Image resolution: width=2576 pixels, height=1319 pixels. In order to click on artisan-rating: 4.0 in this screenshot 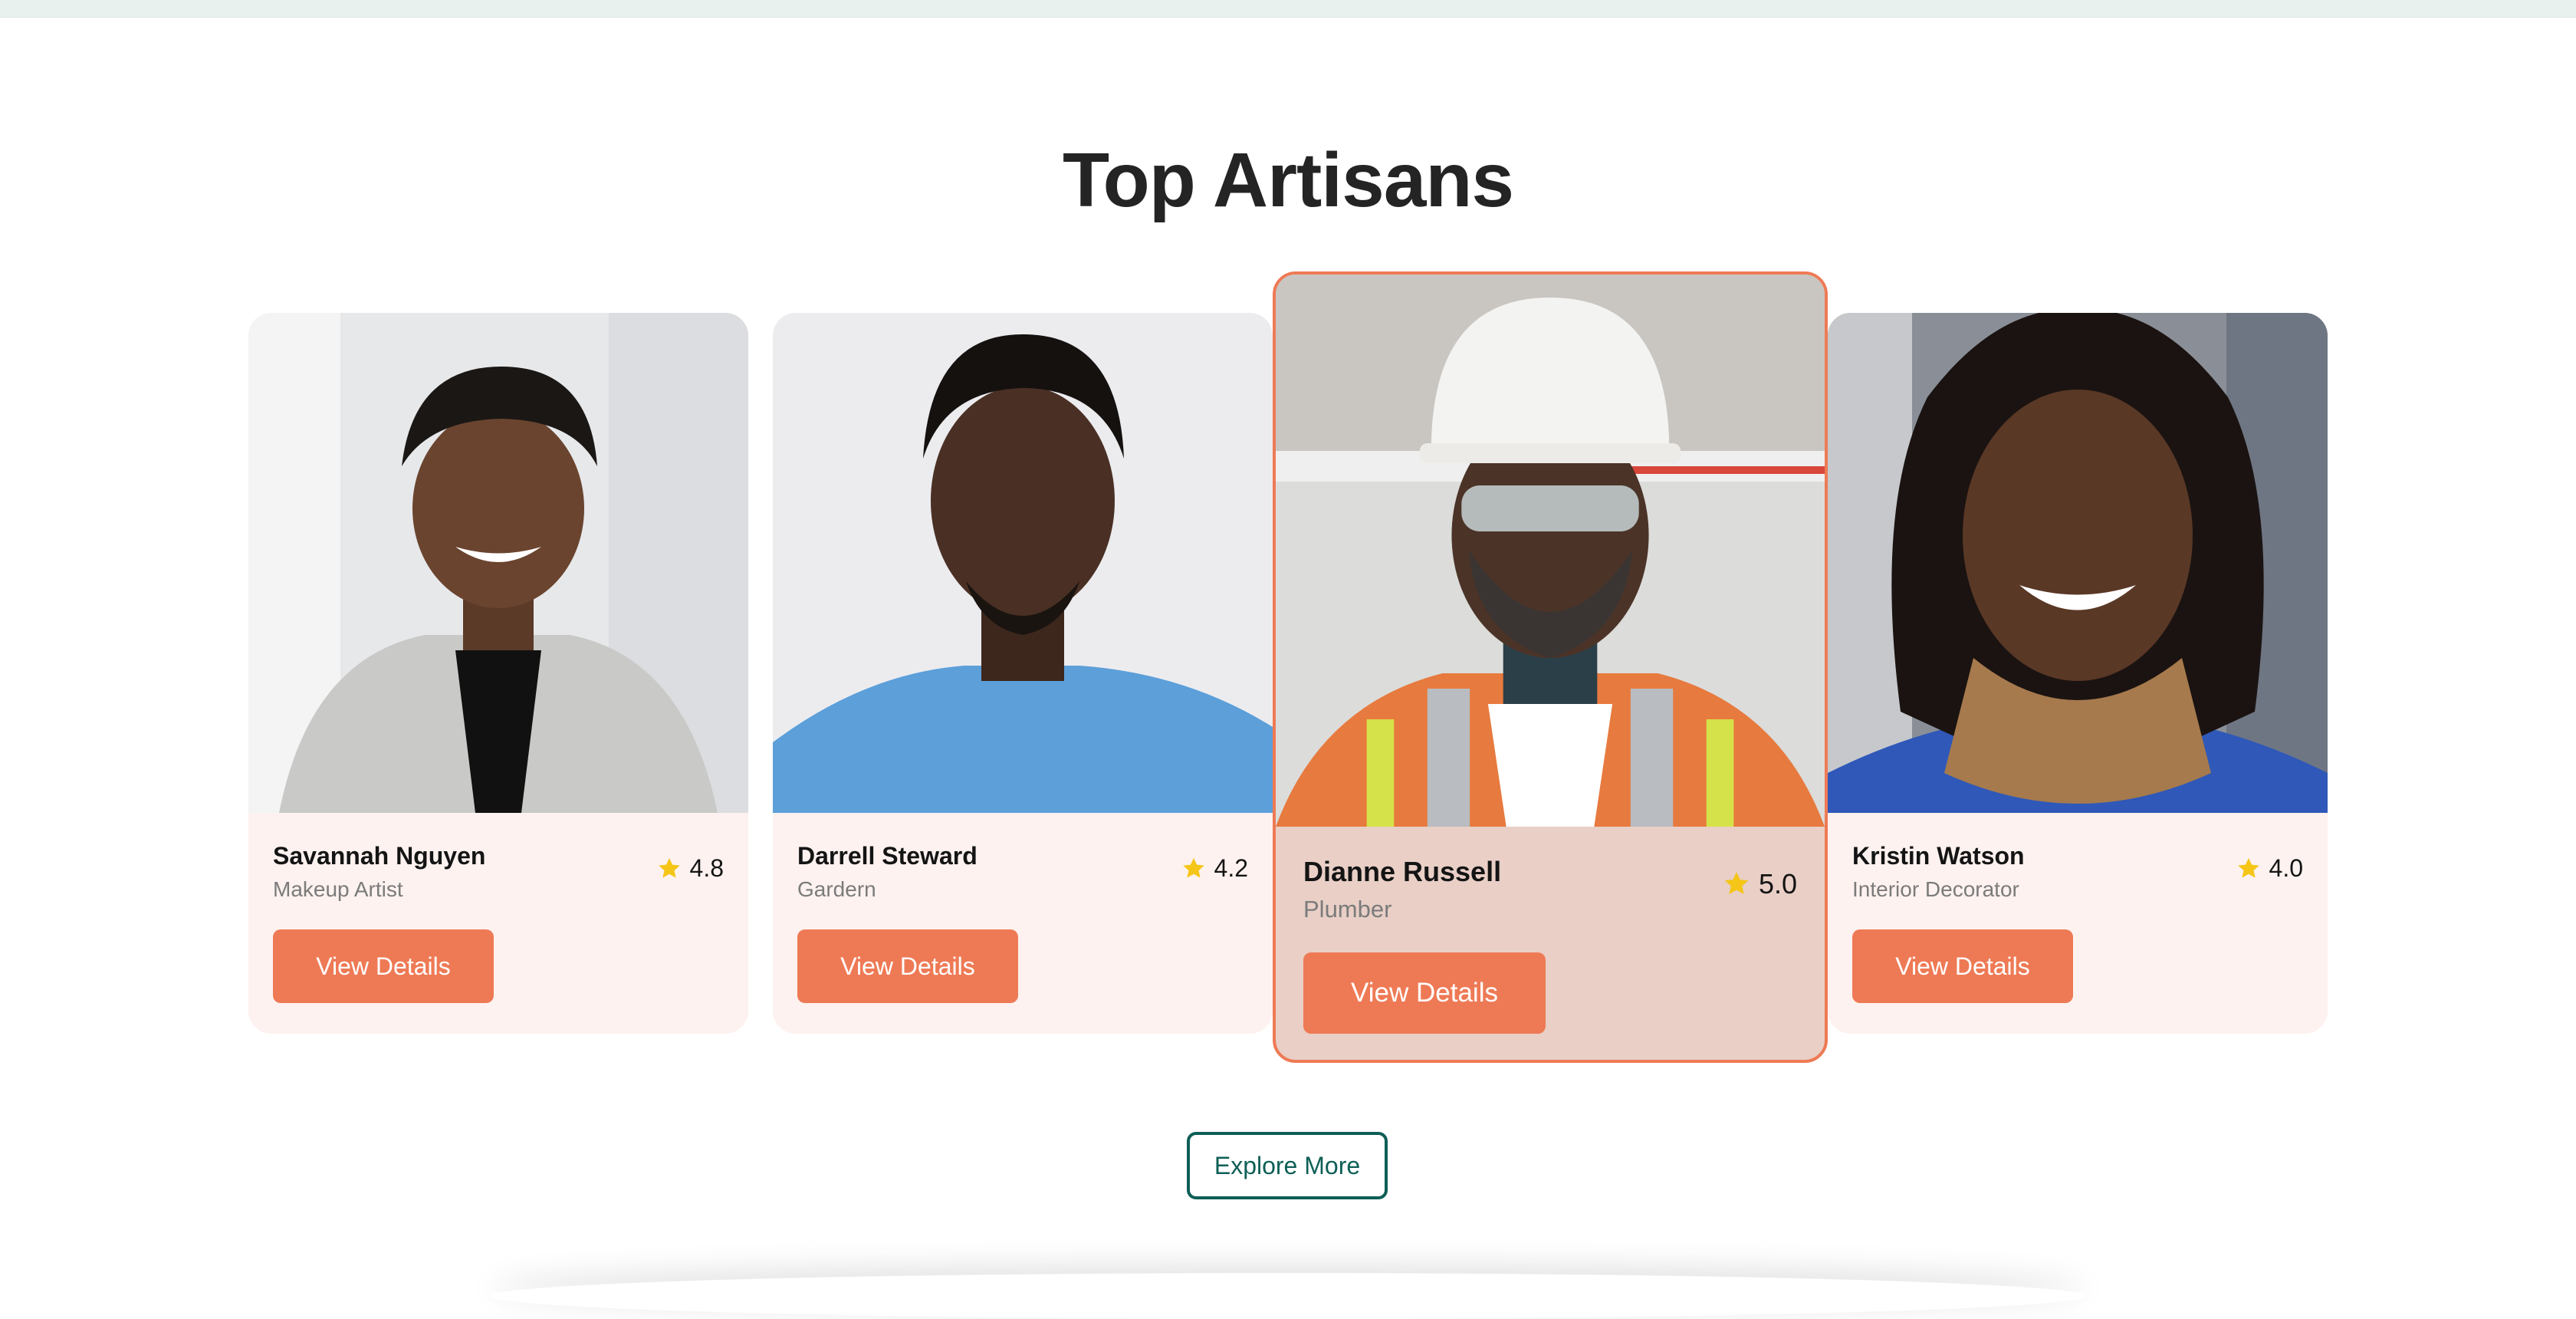, I will do `click(2270, 868)`.